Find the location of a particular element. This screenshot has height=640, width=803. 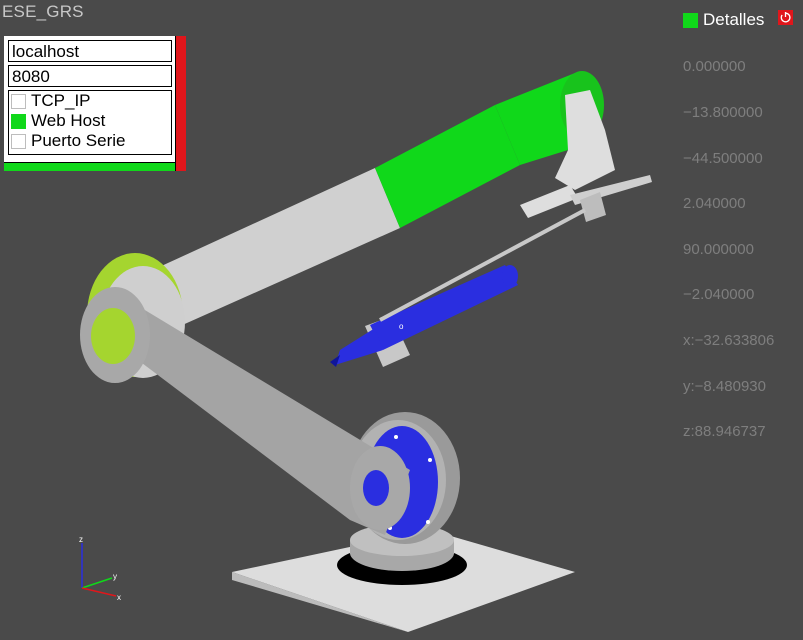

coord-z: z:88.946737 is located at coordinates (724, 432).